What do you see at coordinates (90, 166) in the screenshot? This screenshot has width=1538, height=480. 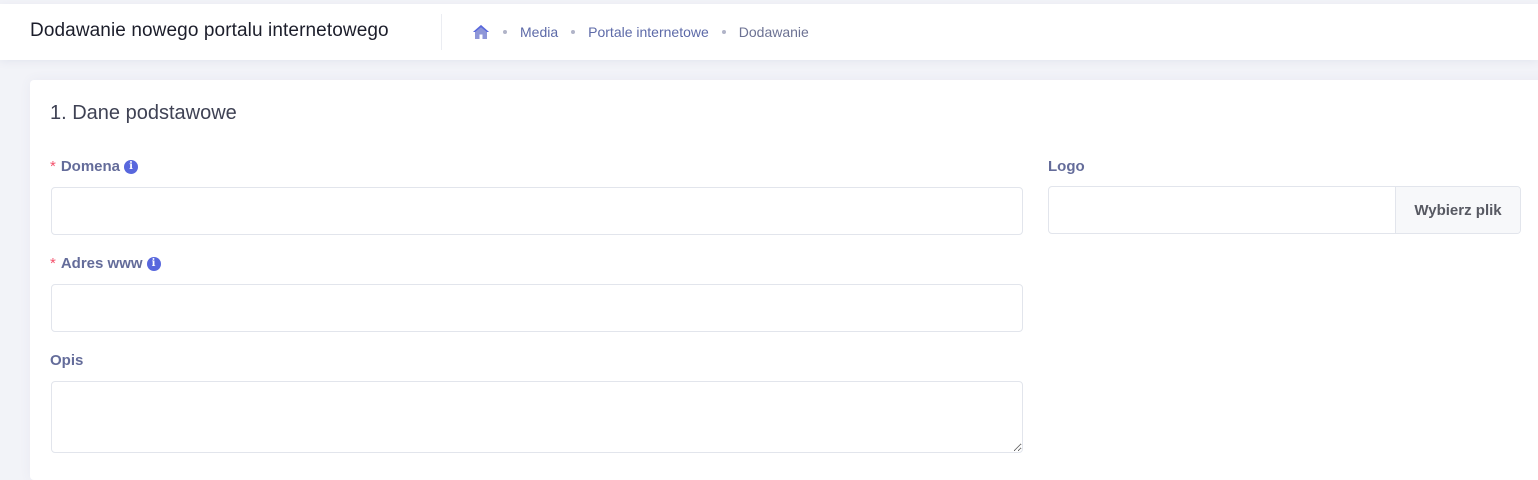 I see `domain-label-text: Domena` at bounding box center [90, 166].